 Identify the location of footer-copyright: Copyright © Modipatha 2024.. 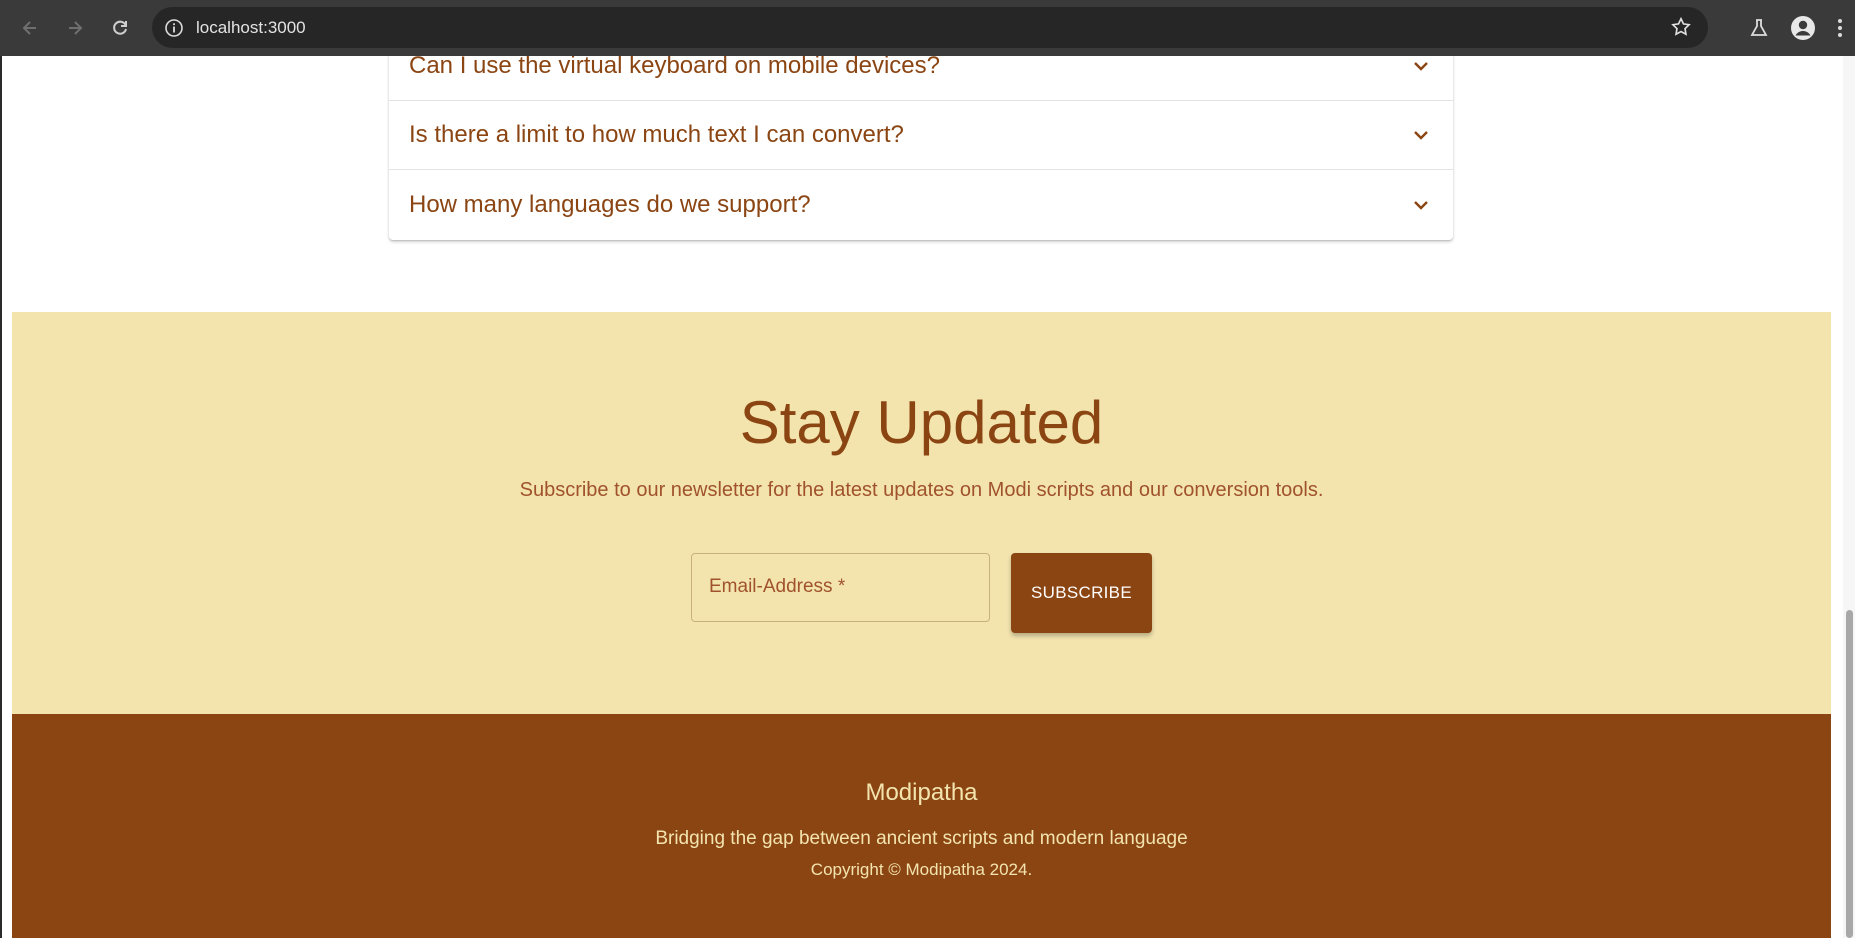
(921, 869).